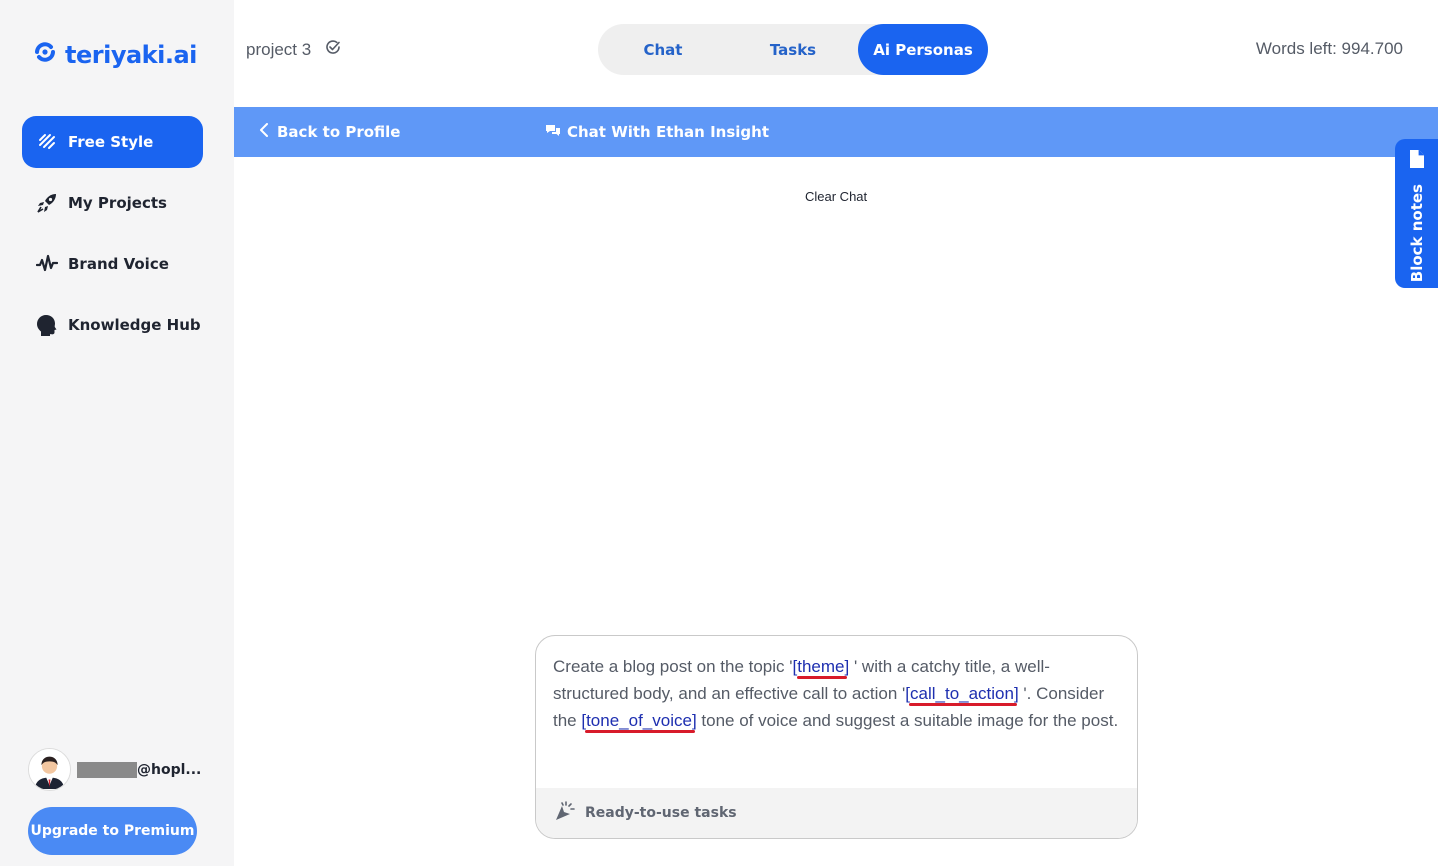 The height and width of the screenshot is (866, 1438). I want to click on block-notes-tab: Block notes, so click(1416, 213).